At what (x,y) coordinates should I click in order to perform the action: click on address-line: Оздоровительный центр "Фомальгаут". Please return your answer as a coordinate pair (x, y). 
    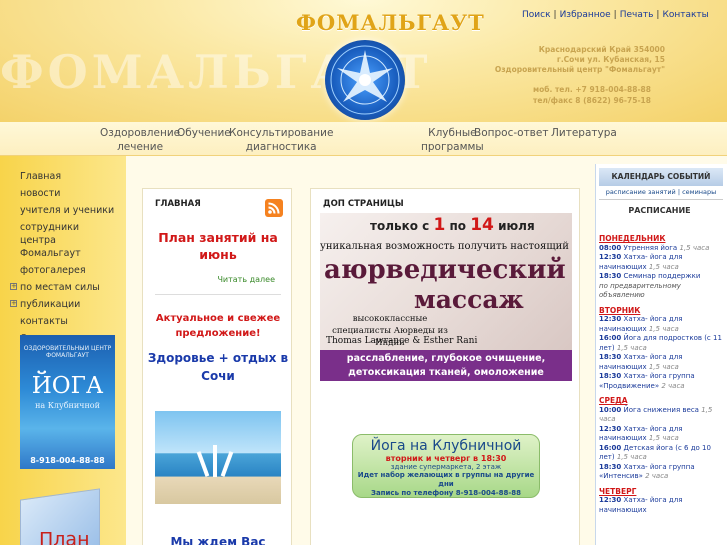
    Looking at the image, I should click on (579, 69).